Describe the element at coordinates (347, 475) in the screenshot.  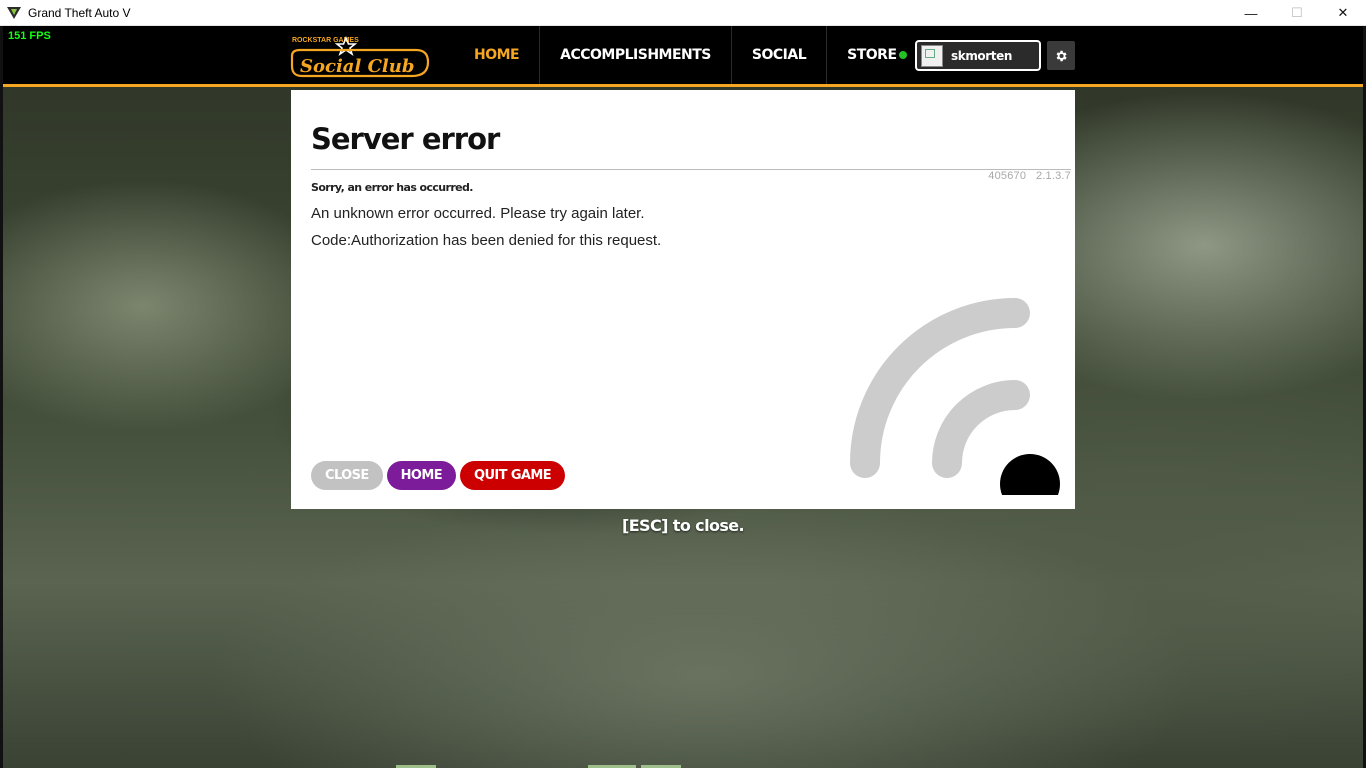
I see `close-button: CLOSE` at that location.